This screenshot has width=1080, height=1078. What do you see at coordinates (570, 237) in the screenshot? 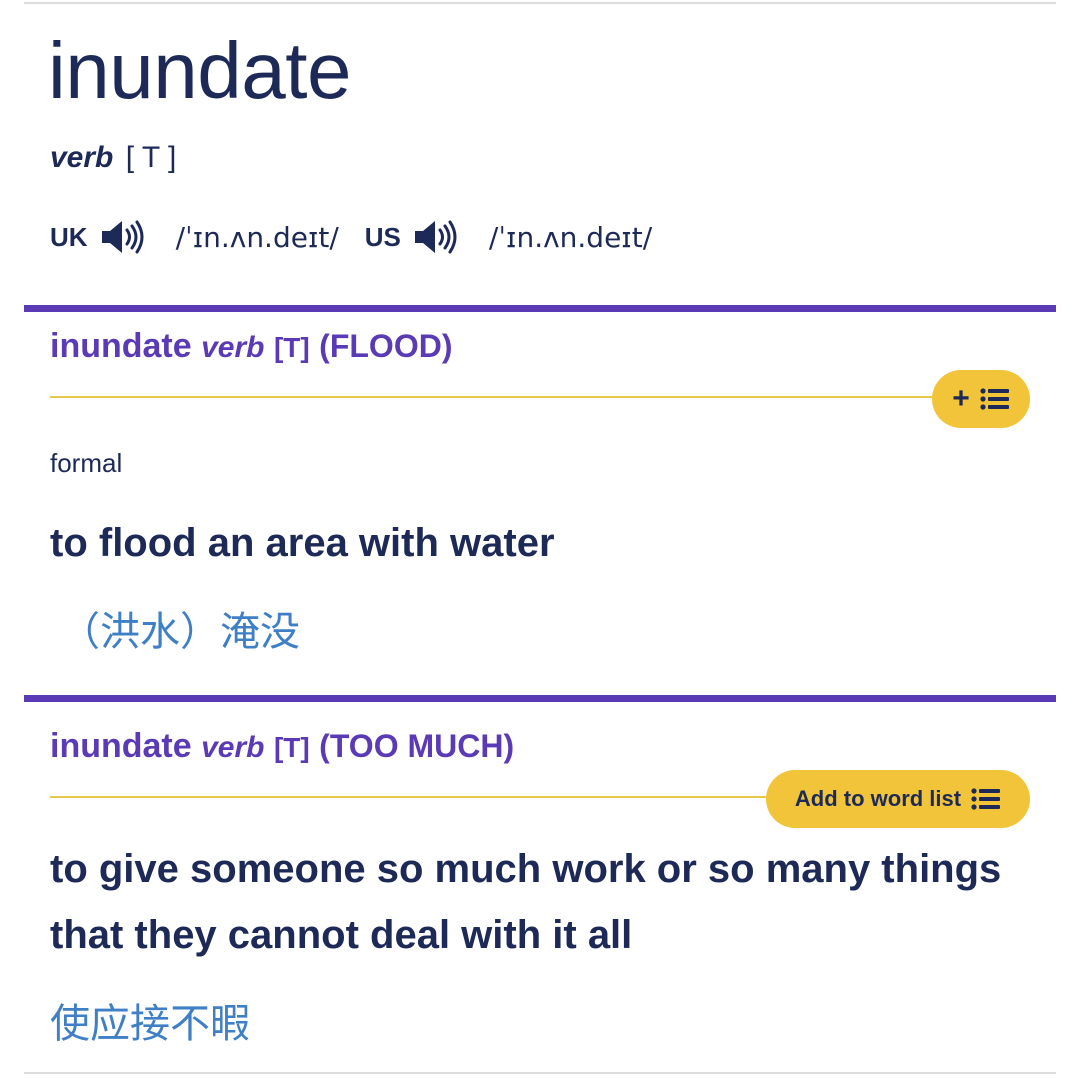
I see `ipa-us: /ˈɪn.ʌn.deɪt/` at bounding box center [570, 237].